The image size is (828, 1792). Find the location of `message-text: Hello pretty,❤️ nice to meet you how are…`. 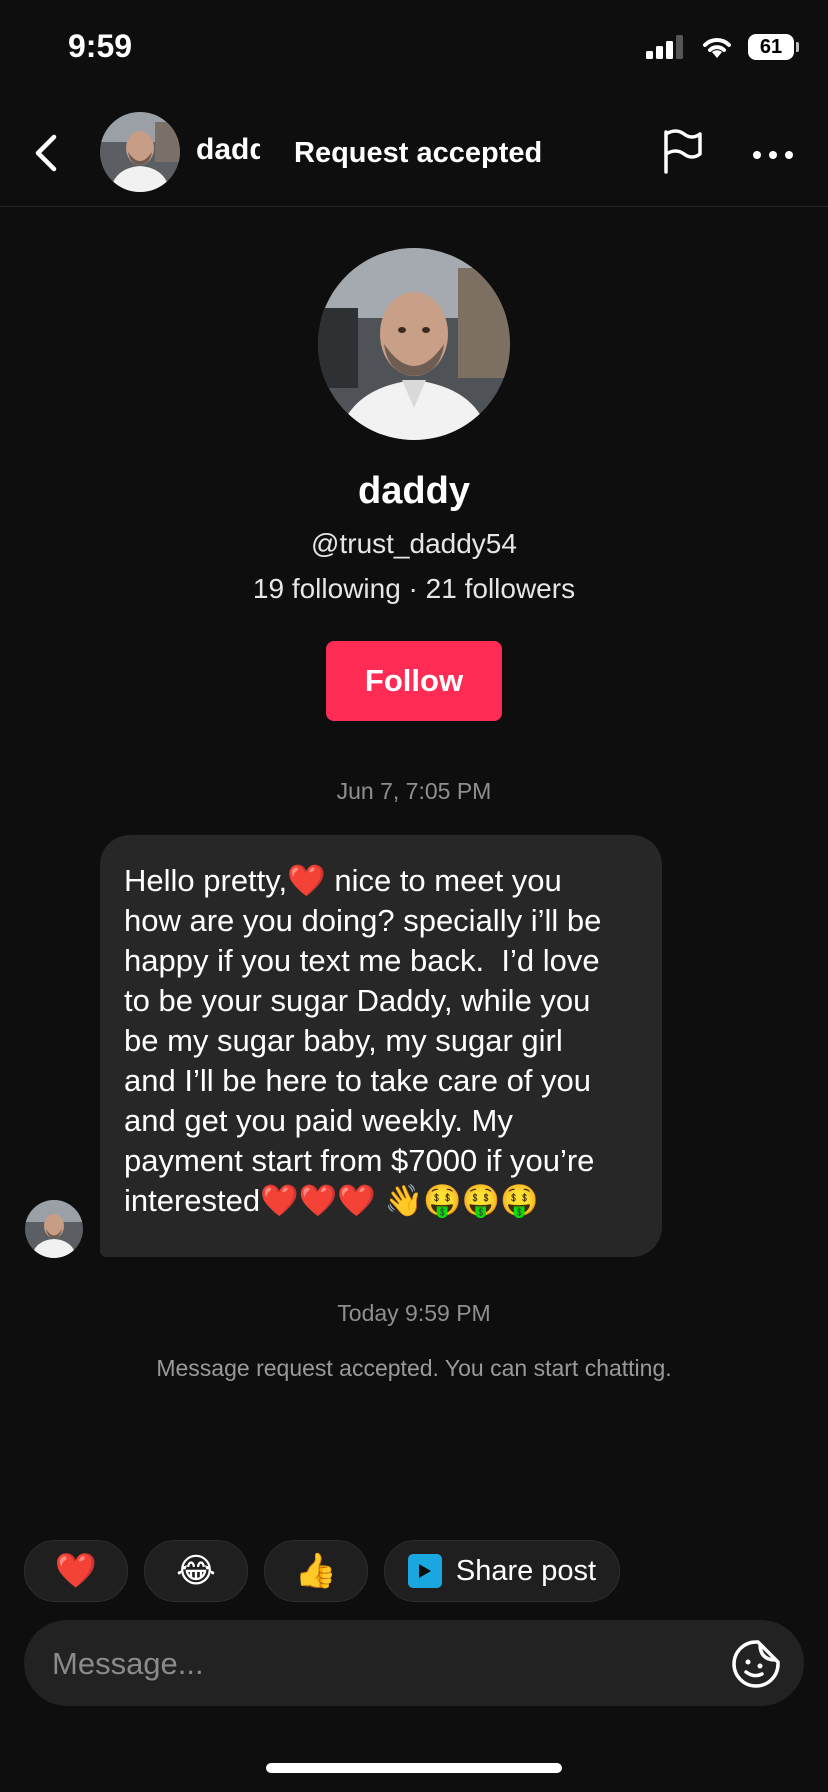

message-text: Hello pretty,❤️ nice to meet you how are… is located at coordinates (381, 1041).